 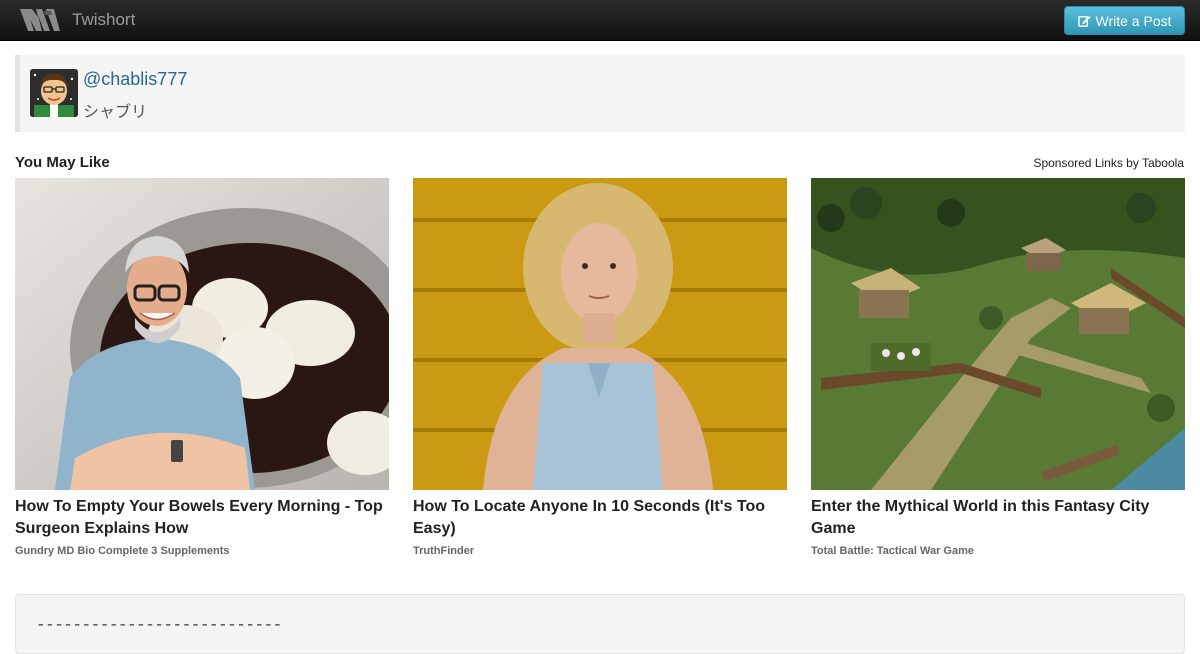 I want to click on brand-name: Twishort, so click(x=104, y=19).